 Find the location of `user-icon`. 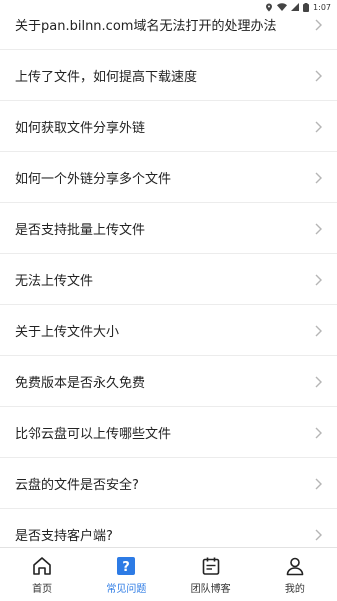

user-icon is located at coordinates (295, 566).